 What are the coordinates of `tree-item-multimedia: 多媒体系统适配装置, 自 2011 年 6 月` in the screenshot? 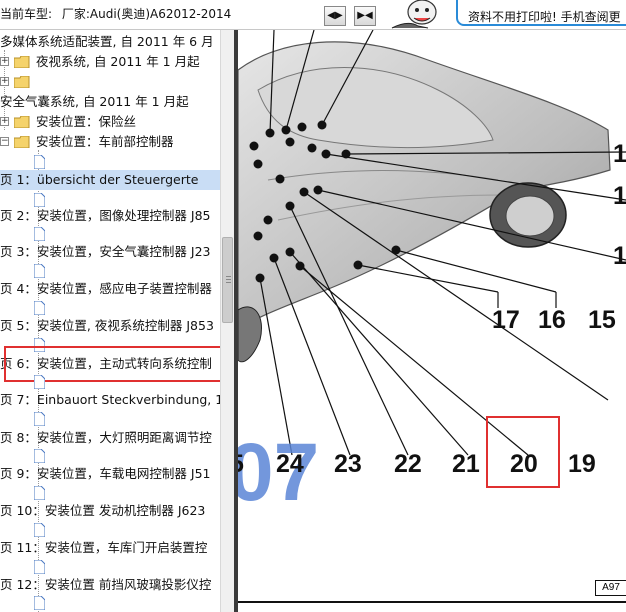 It's located at (107, 42).